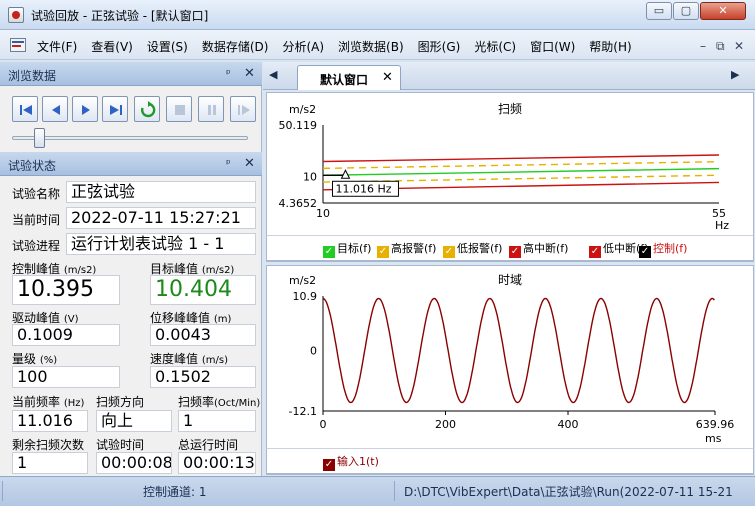 This screenshot has width=755, height=506. I want to click on playback-slider-track, so click(130, 138).